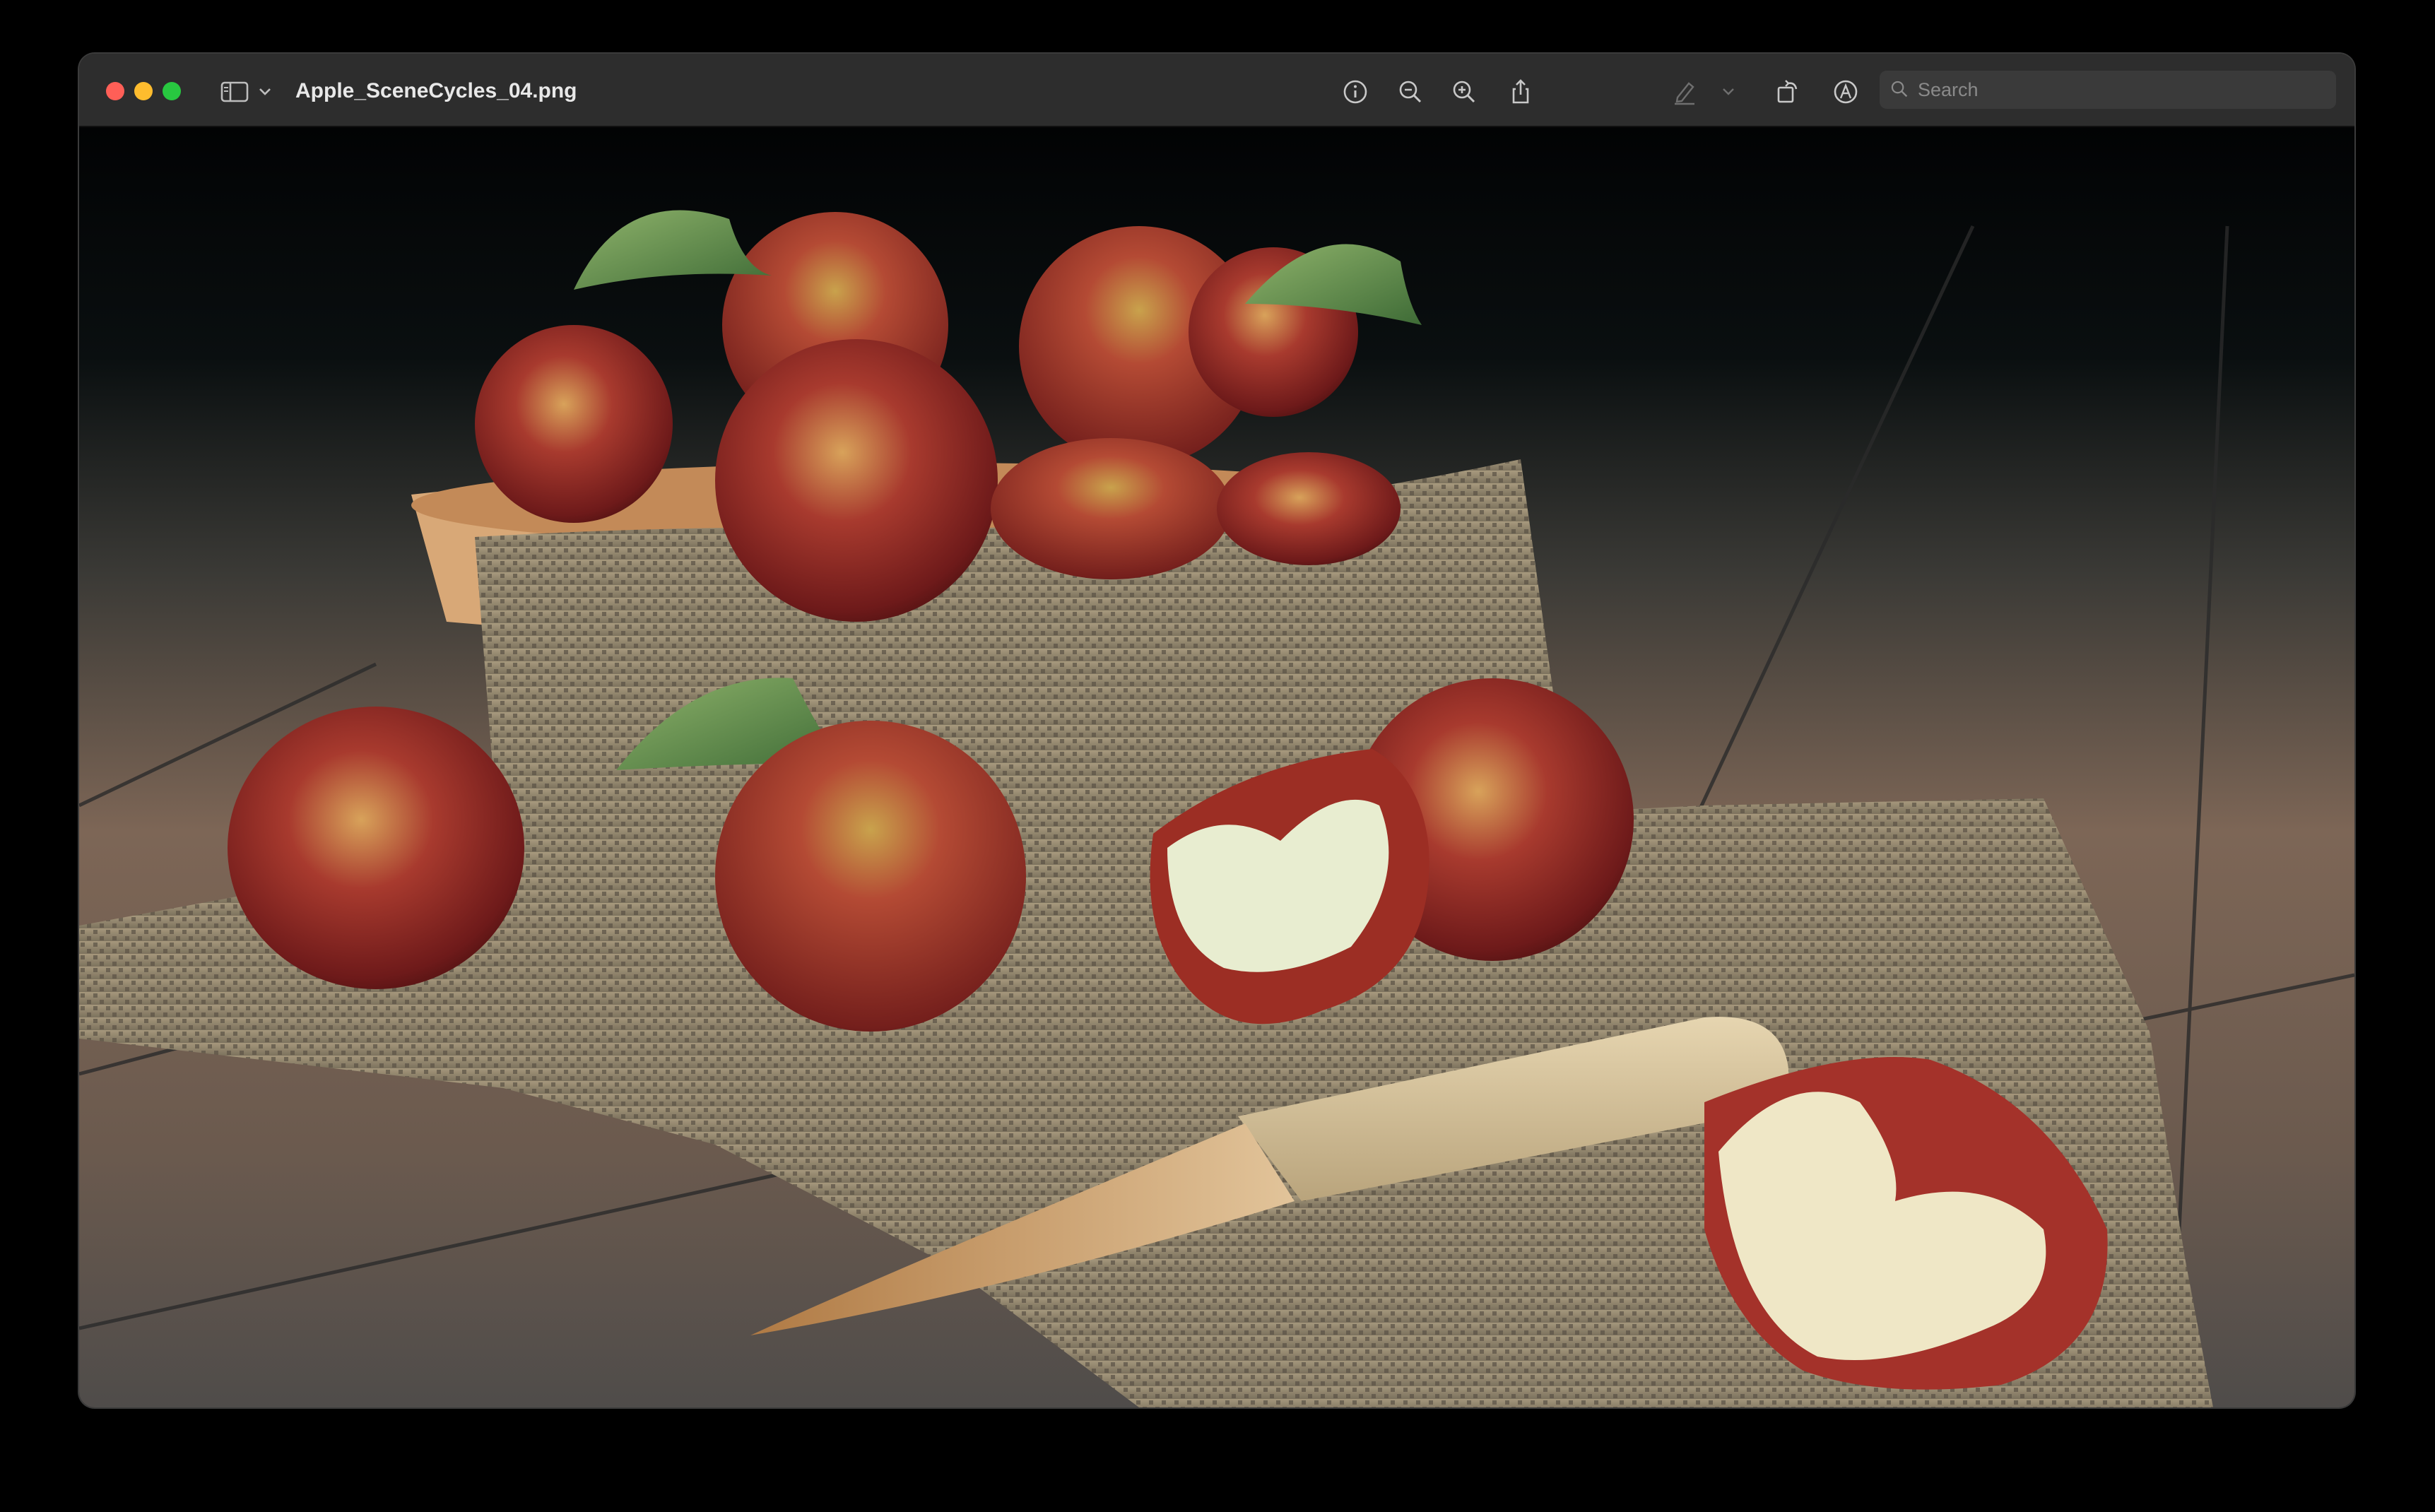 The image size is (2435, 1512). I want to click on markup-icon, so click(1846, 92).